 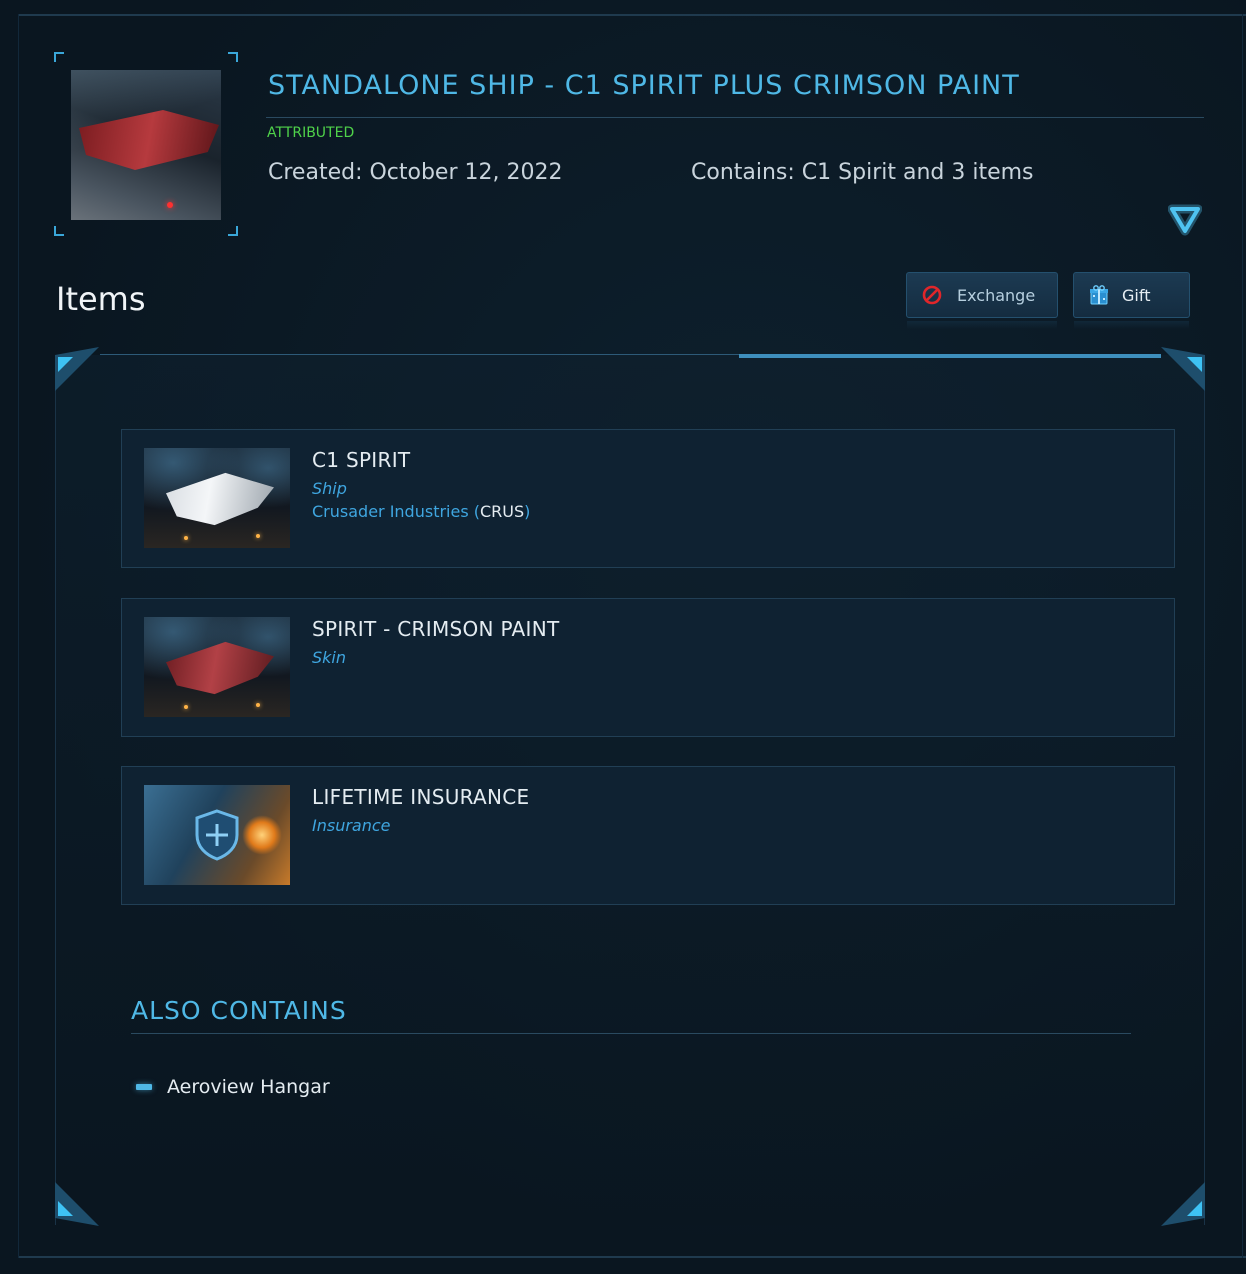 What do you see at coordinates (1099, 295) in the screenshot?
I see `gift-box-icon` at bounding box center [1099, 295].